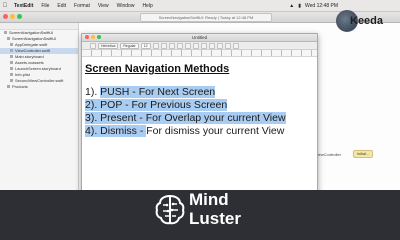 This screenshot has width=400, height=240. I want to click on document-window-controls, so click(93, 37).